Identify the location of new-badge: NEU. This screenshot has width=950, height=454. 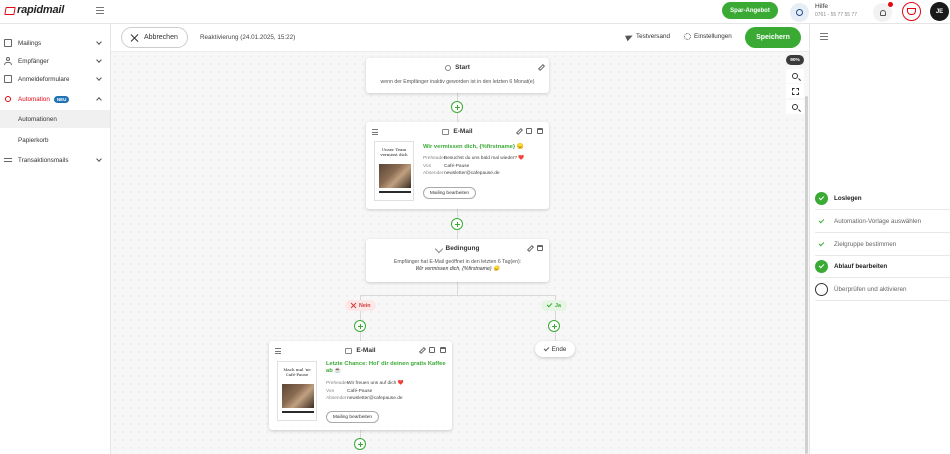
(61, 99).